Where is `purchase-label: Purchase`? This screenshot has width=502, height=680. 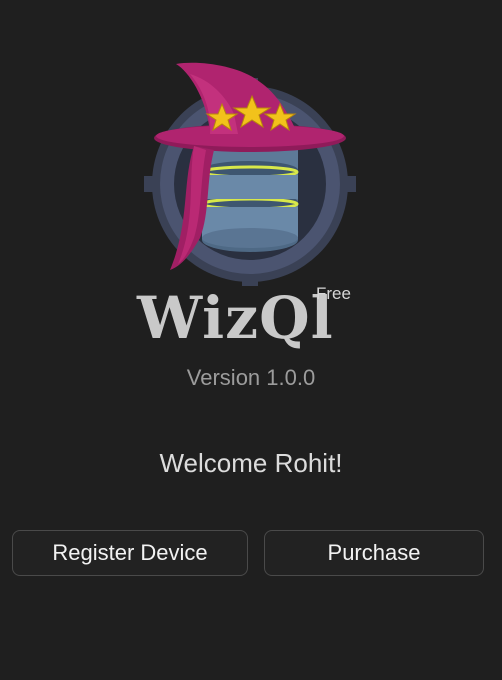
purchase-label: Purchase is located at coordinates (374, 552).